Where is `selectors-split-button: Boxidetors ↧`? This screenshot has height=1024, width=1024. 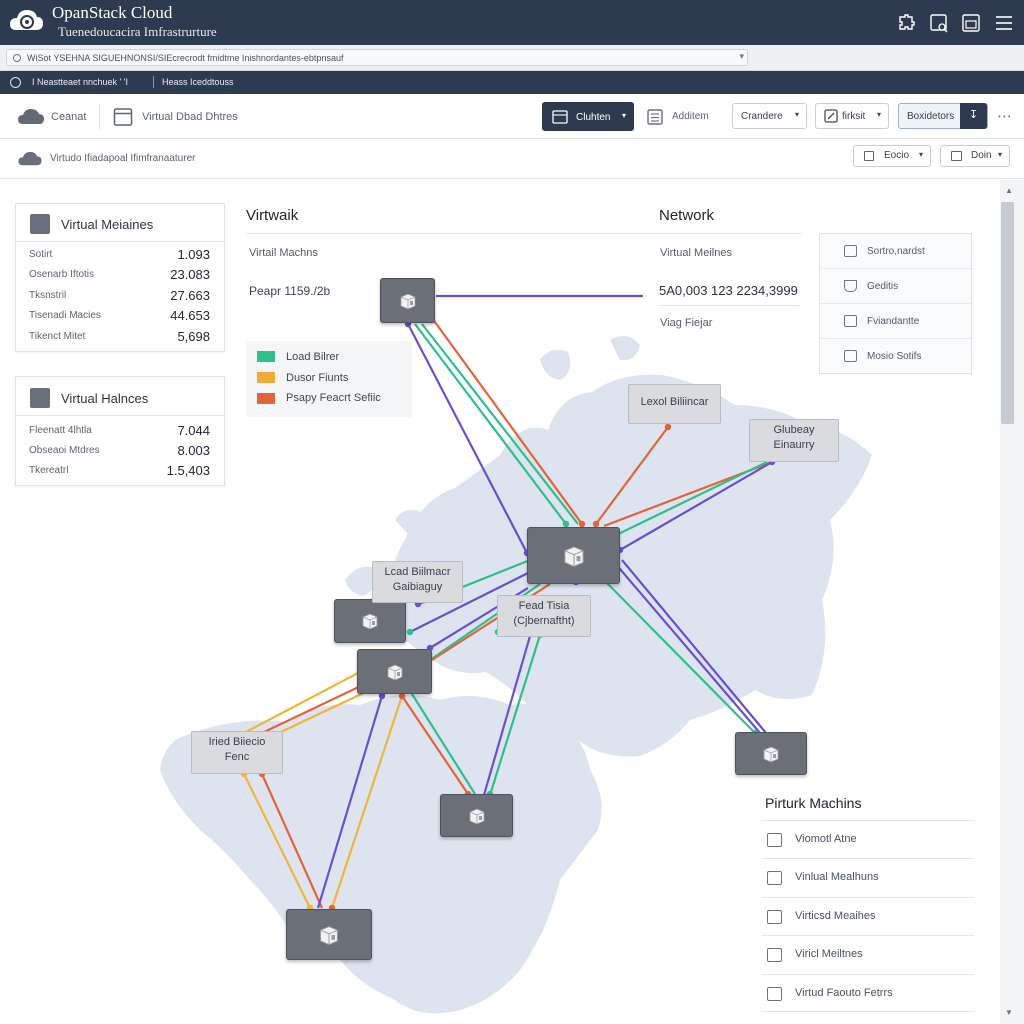 selectors-split-button: Boxidetors ↧ is located at coordinates (943, 116).